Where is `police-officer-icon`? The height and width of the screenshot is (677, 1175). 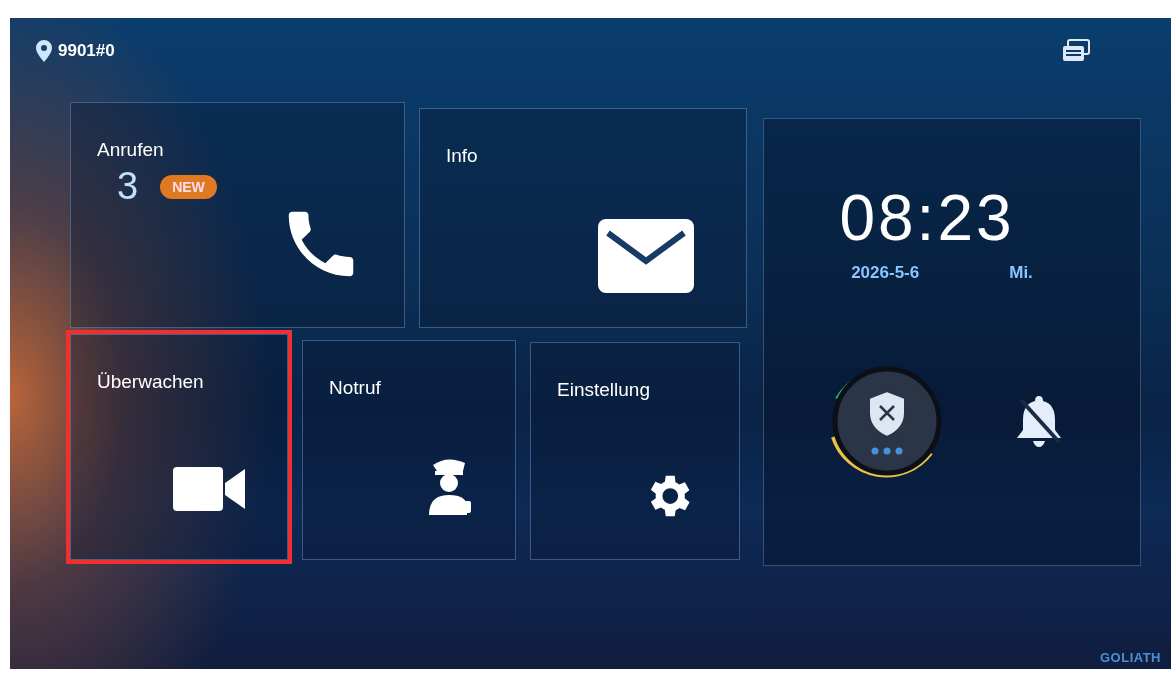
police-officer-icon is located at coordinates (450, 486).